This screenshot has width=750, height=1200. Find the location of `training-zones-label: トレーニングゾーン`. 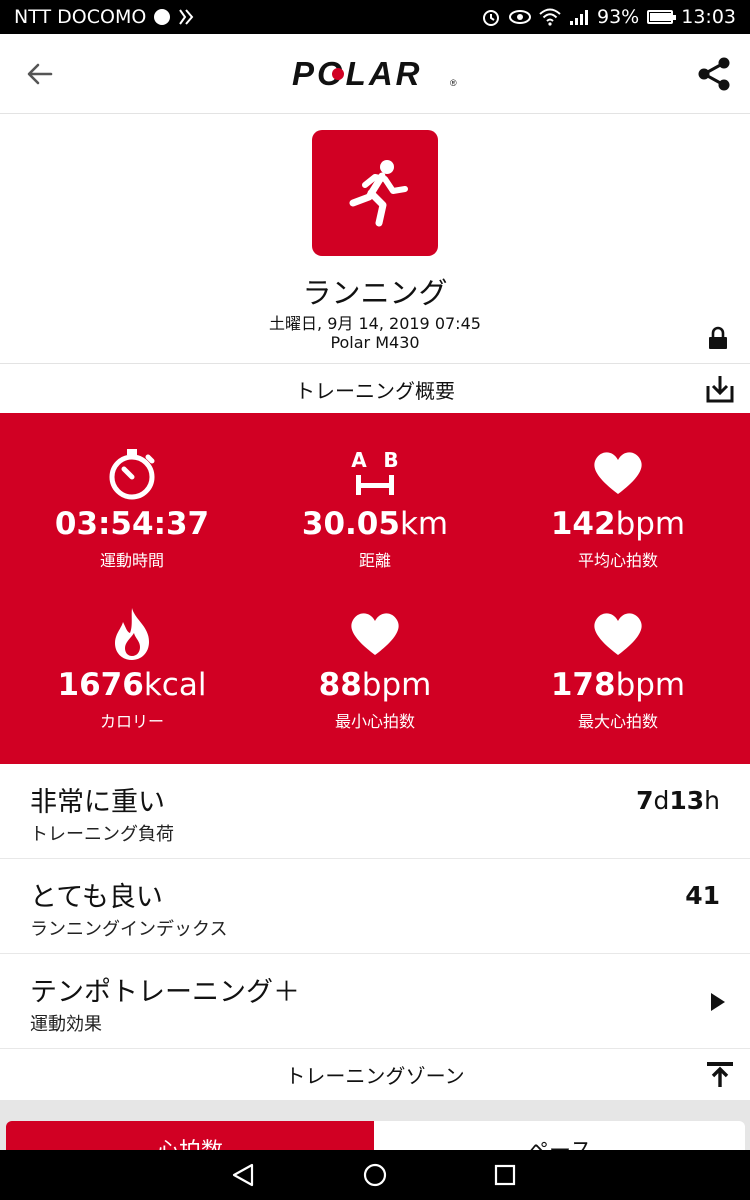

training-zones-label: トレーニングゾーン is located at coordinates (375, 1075).